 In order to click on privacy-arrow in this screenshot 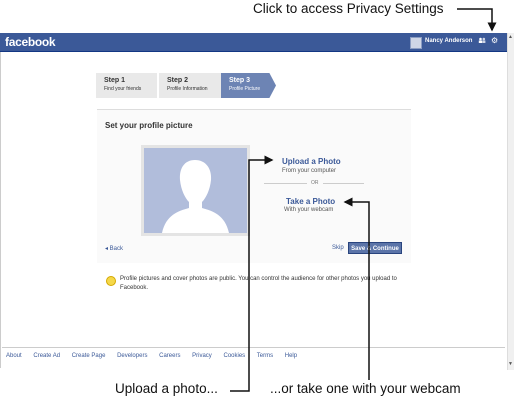, I will do `click(477, 20)`.